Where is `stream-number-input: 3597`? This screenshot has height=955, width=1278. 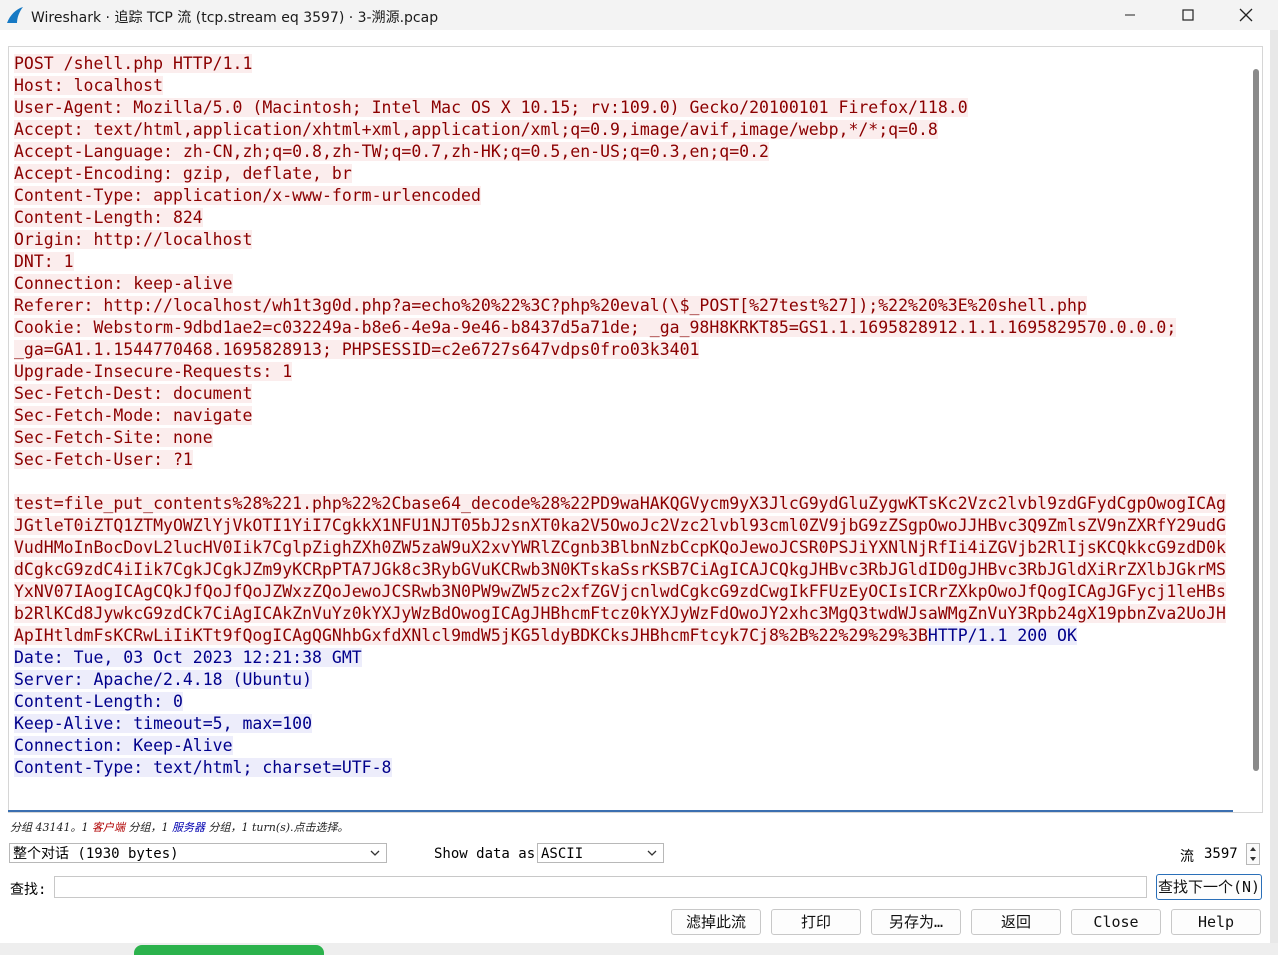 stream-number-input: 3597 is located at coordinates (1221, 854).